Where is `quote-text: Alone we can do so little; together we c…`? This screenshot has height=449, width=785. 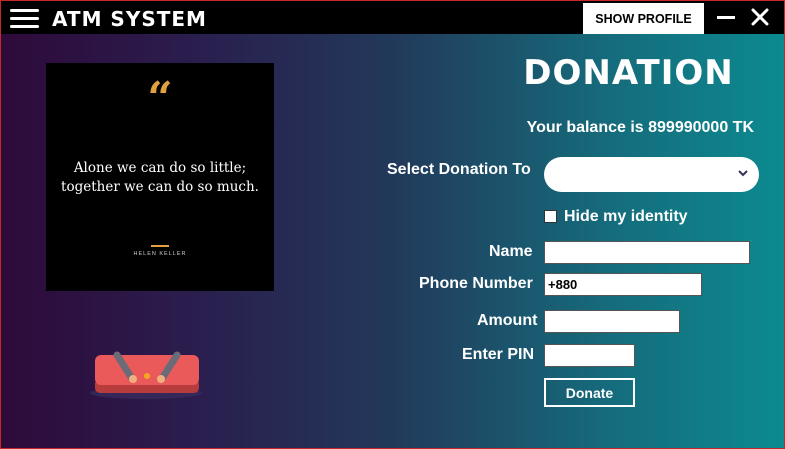
quote-text: Alone we can do so little; together we c… is located at coordinates (160, 178).